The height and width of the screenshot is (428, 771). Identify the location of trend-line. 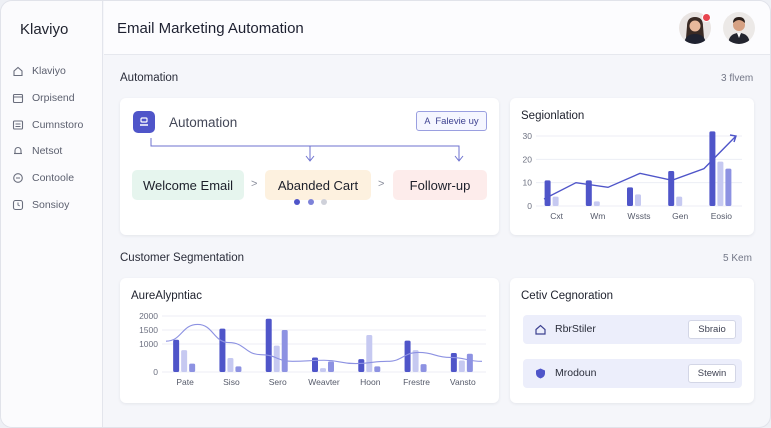
(640, 167).